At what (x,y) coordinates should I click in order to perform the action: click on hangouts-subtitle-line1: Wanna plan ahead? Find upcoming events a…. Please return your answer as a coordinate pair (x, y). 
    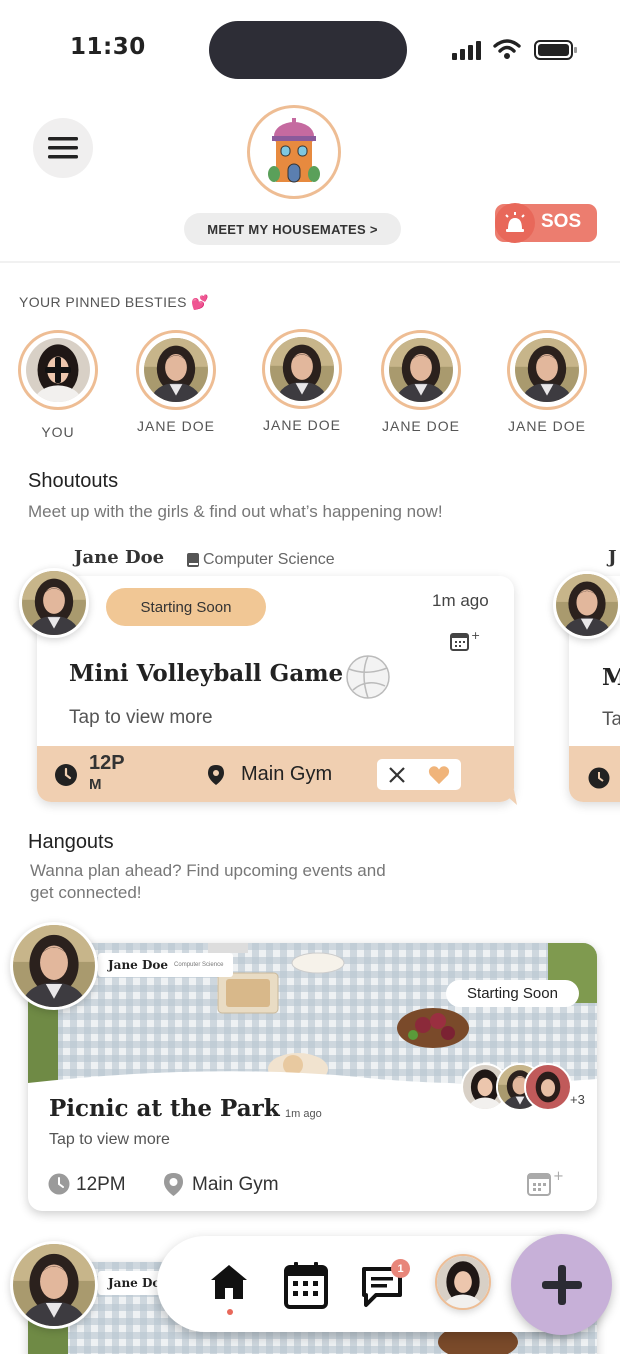
    Looking at the image, I should click on (208, 870).